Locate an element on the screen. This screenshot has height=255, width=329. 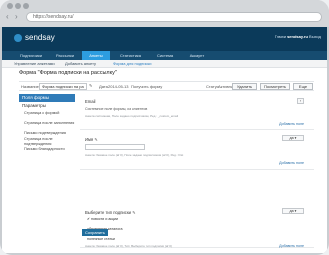
option-text: полезные статьи is located at coordinates (101, 239).